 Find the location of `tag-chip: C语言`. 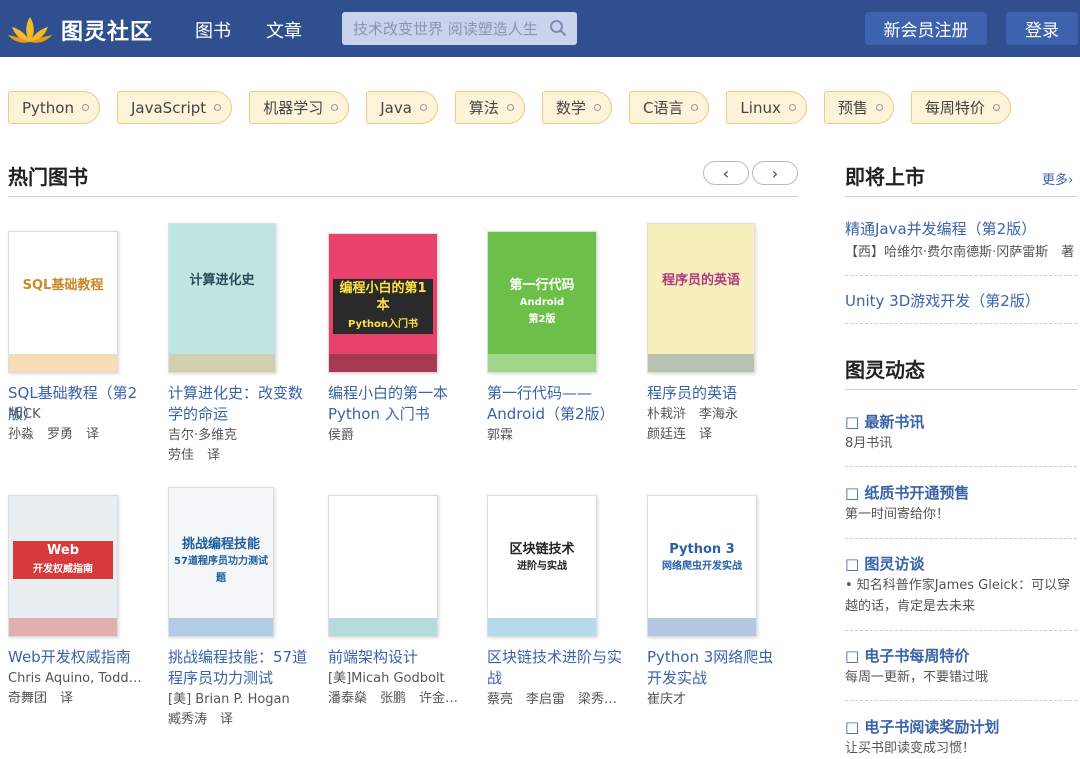

tag-chip: C语言 is located at coordinates (669, 107).